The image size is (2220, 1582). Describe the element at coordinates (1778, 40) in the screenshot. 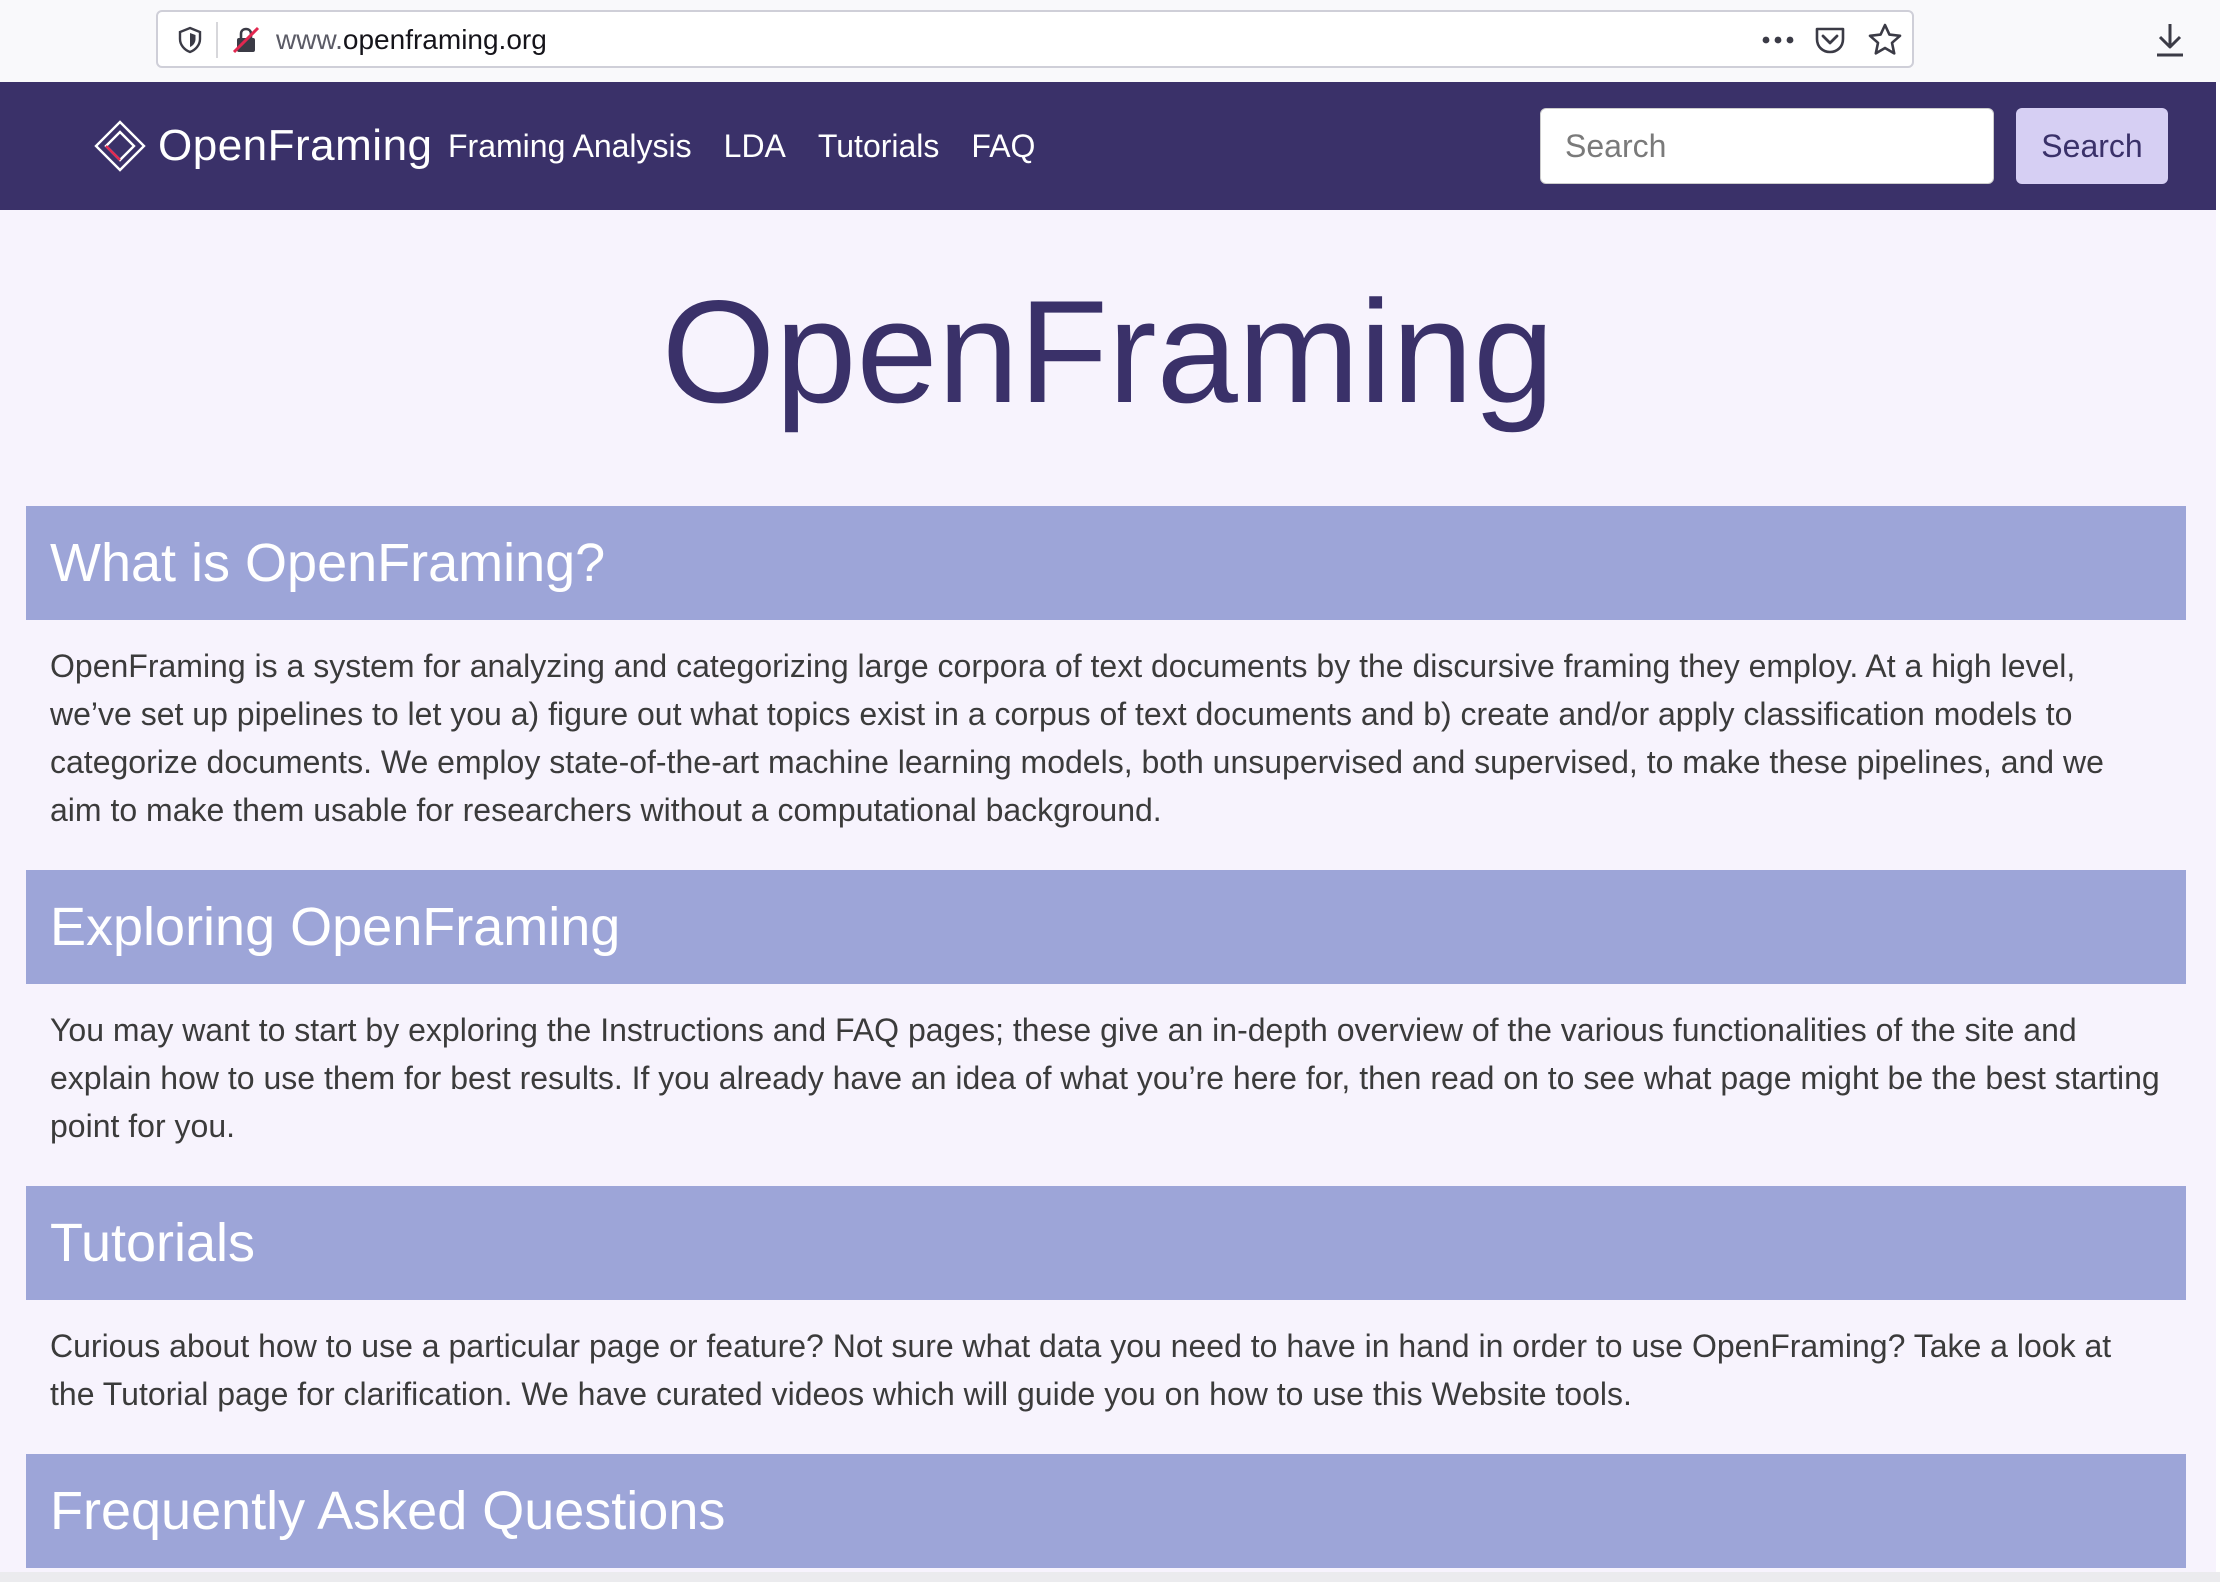

I see `more-icon` at that location.